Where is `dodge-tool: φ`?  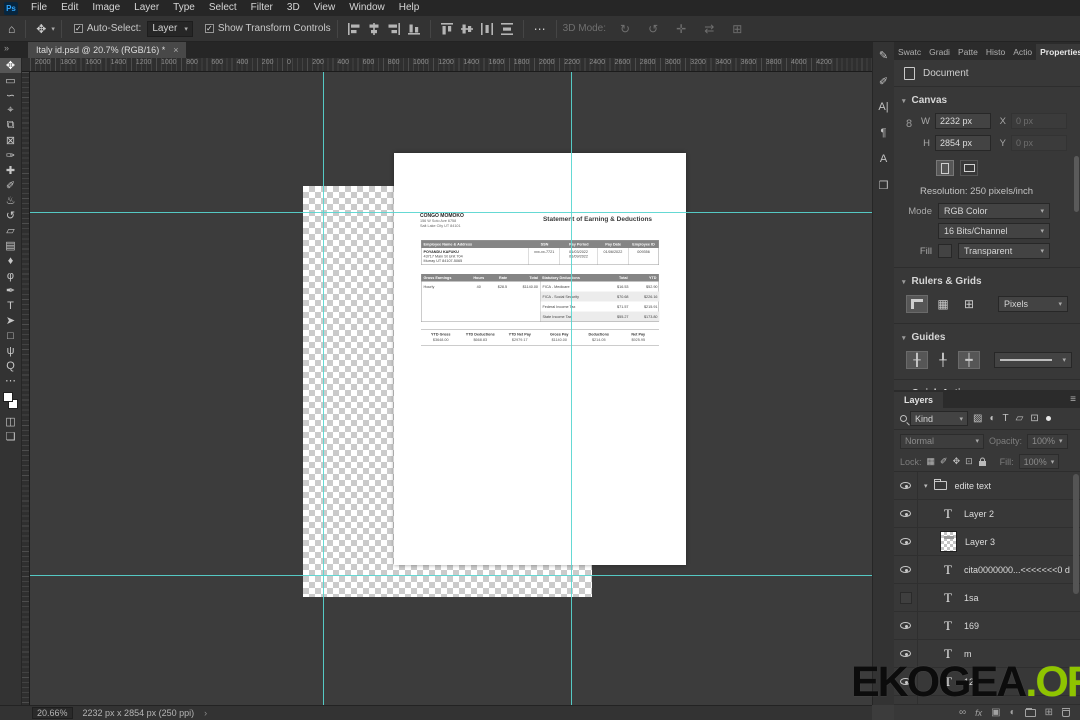 dodge-tool: φ is located at coordinates (10, 275).